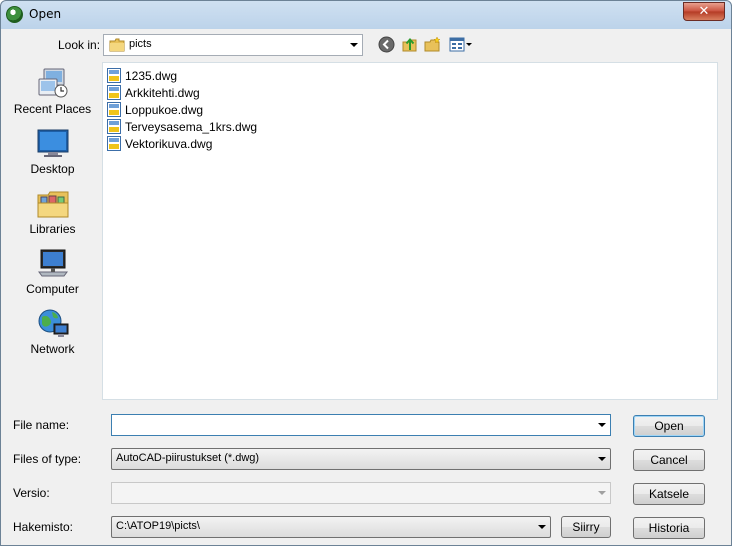 This screenshot has height=546, width=732. What do you see at coordinates (669, 460) in the screenshot?
I see `cancel-button: Cancel` at bounding box center [669, 460].